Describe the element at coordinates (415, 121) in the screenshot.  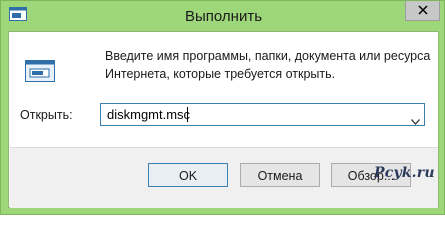
I see `chevron-down-icon` at that location.